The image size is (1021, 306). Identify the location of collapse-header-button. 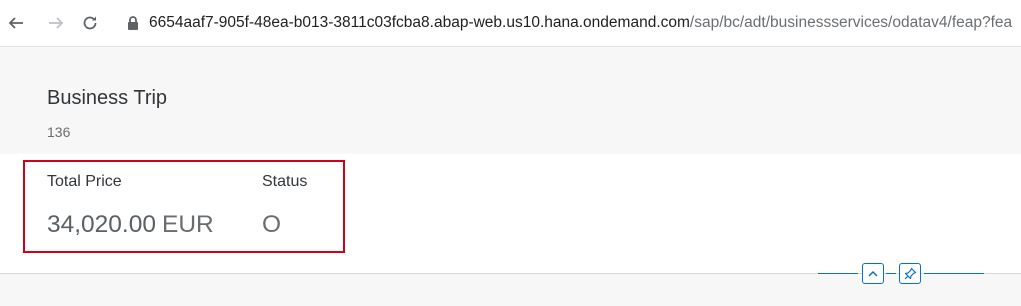
(873, 273).